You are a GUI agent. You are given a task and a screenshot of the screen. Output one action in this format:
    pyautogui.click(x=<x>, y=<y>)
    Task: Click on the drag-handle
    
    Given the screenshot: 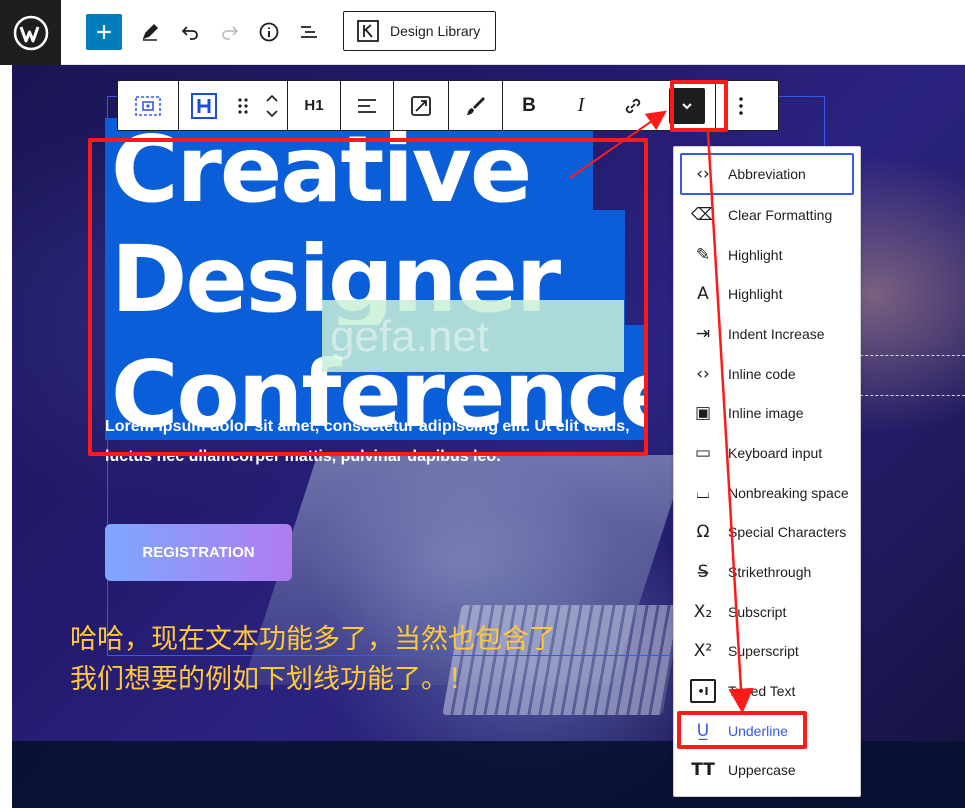 What is the action you would take?
    pyautogui.click(x=243, y=105)
    